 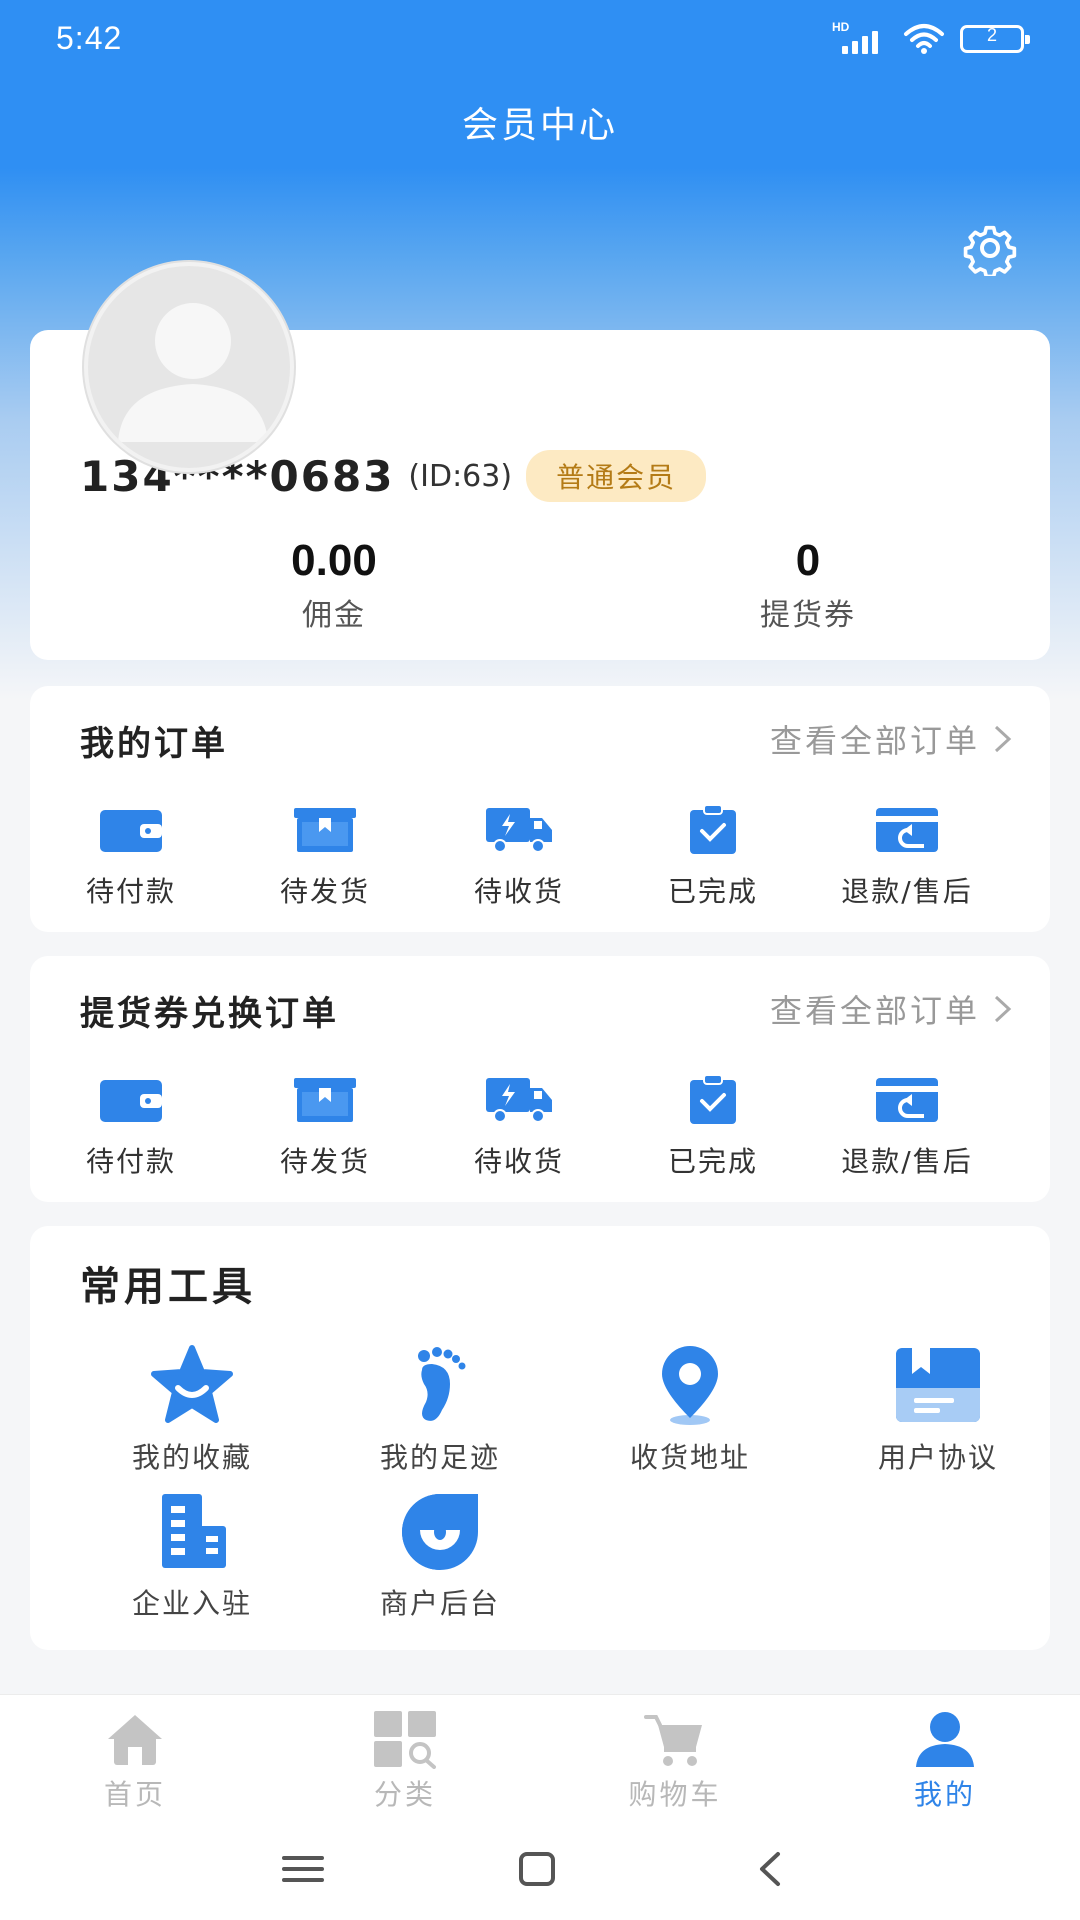 What do you see at coordinates (519, 857) in the screenshot?
I see `order-pending-receipt: 待收货` at bounding box center [519, 857].